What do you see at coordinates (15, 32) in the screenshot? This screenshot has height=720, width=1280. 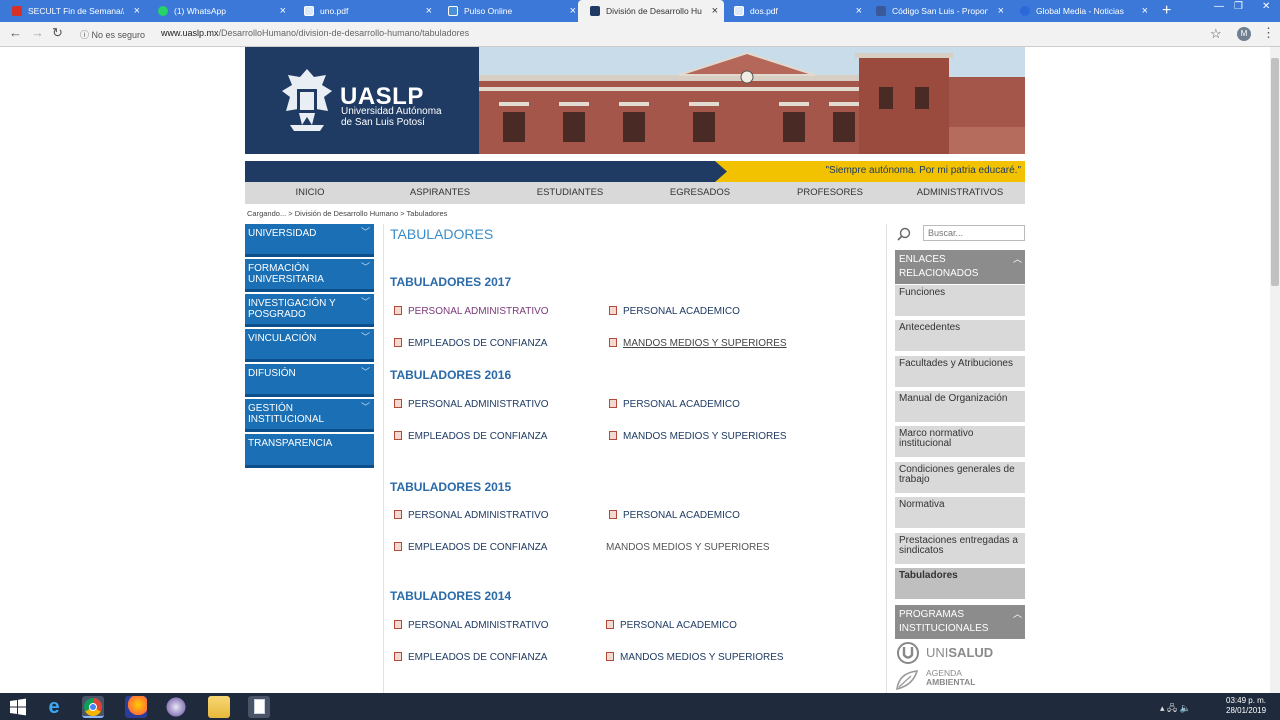 I see `back-icon: ←` at bounding box center [15, 32].